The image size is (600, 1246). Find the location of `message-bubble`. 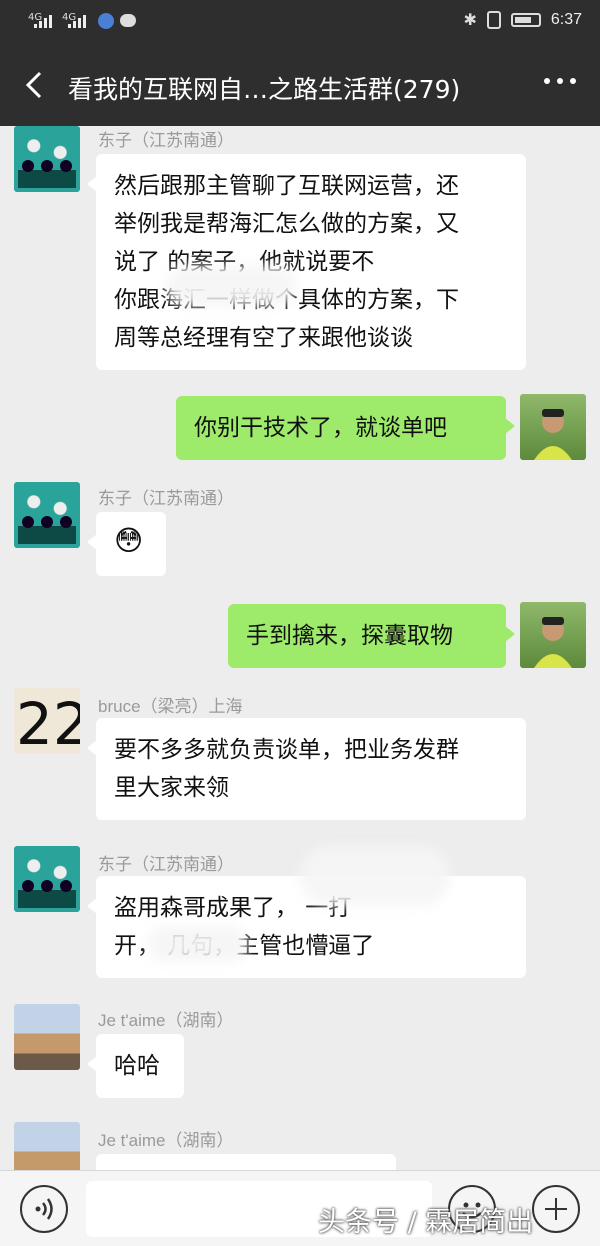

message-bubble is located at coordinates (246, 1162).